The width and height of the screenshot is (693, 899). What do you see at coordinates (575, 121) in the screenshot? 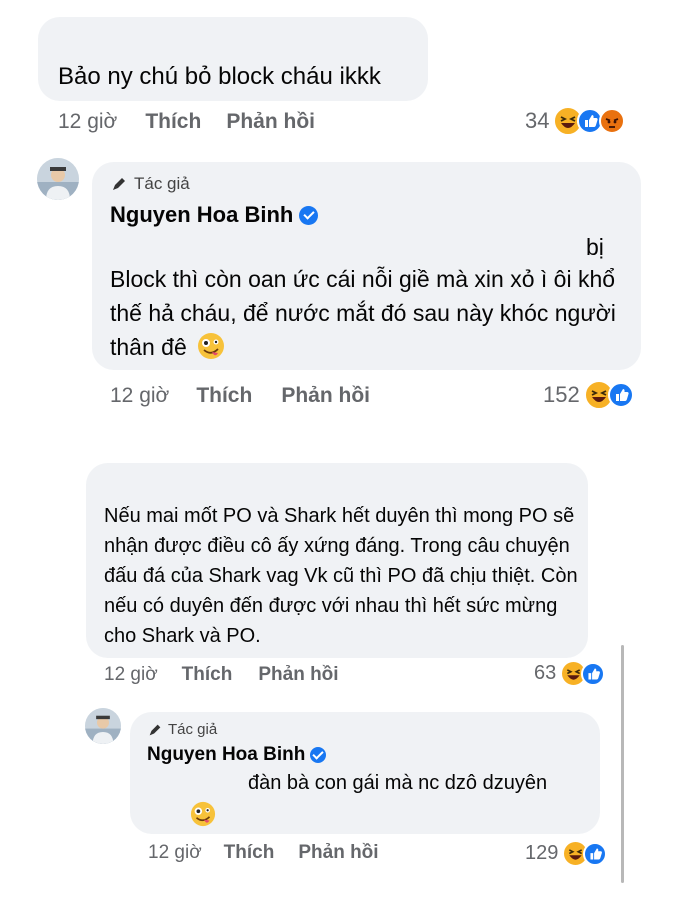
I see `reaction-summary: 34` at bounding box center [575, 121].